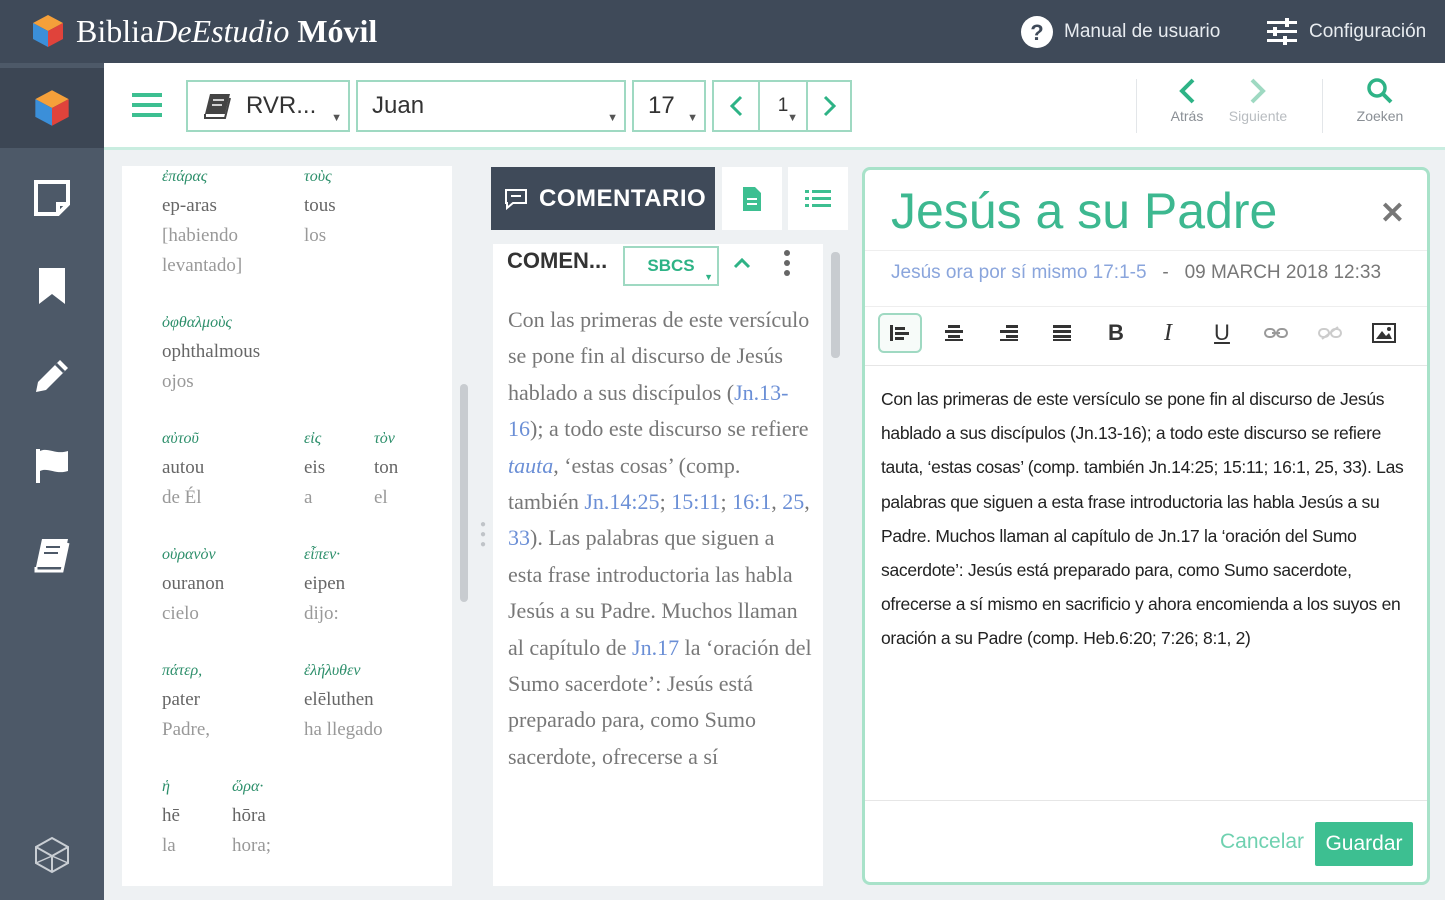 The height and width of the screenshot is (900, 1445). Describe the element at coordinates (1062, 333) in the screenshot. I see `justify-button` at that location.